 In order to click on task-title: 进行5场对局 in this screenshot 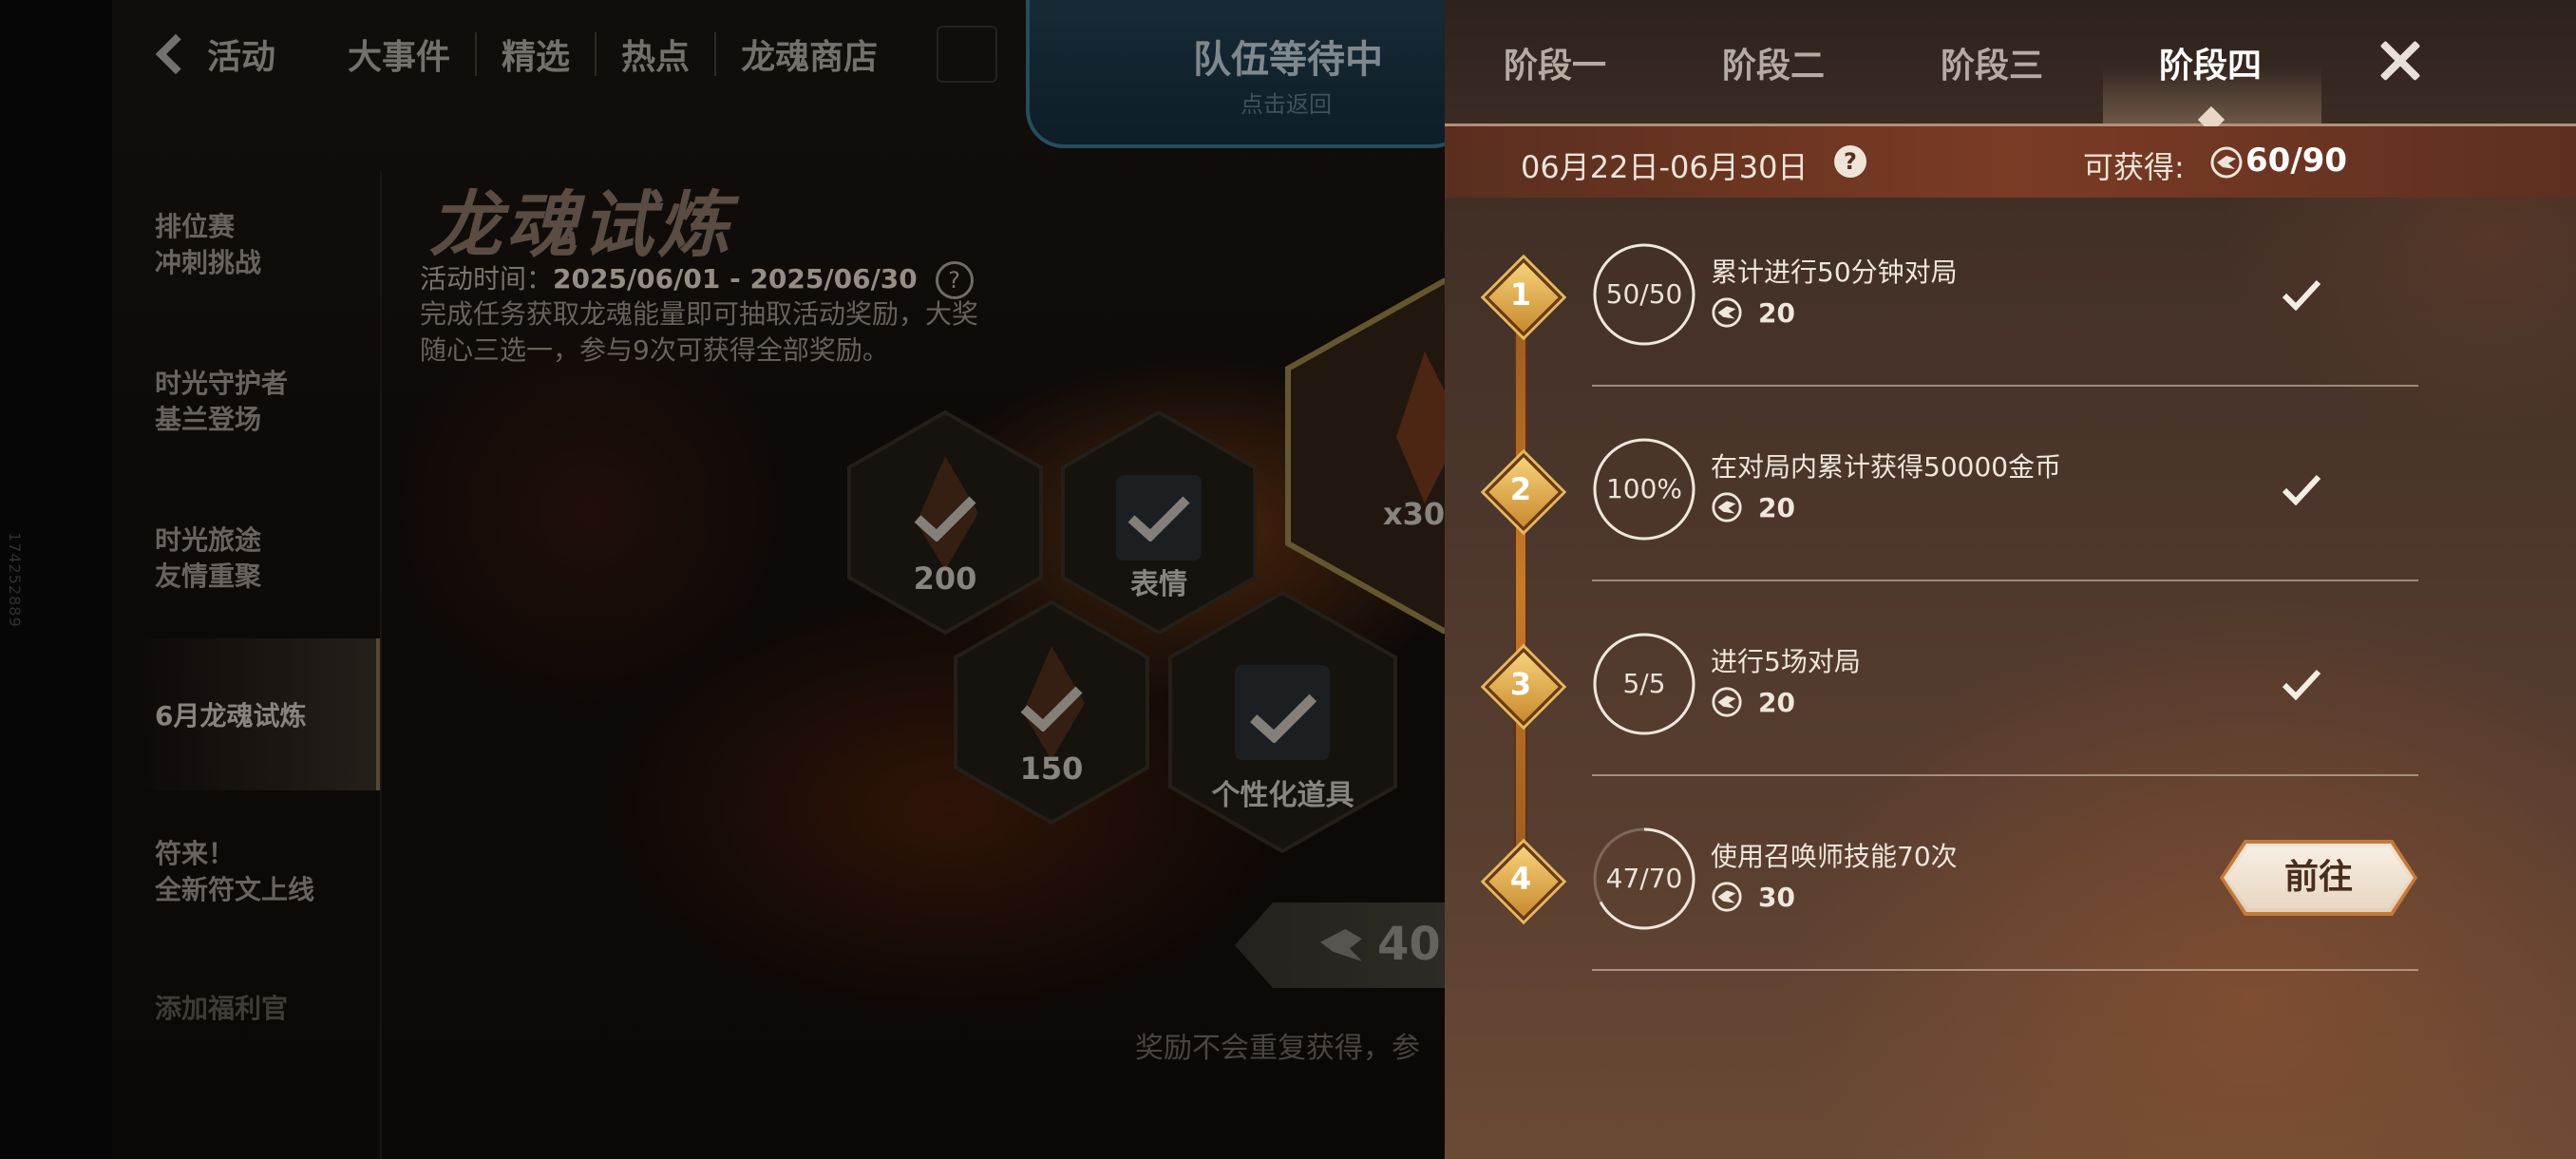, I will do `click(1786, 661)`.